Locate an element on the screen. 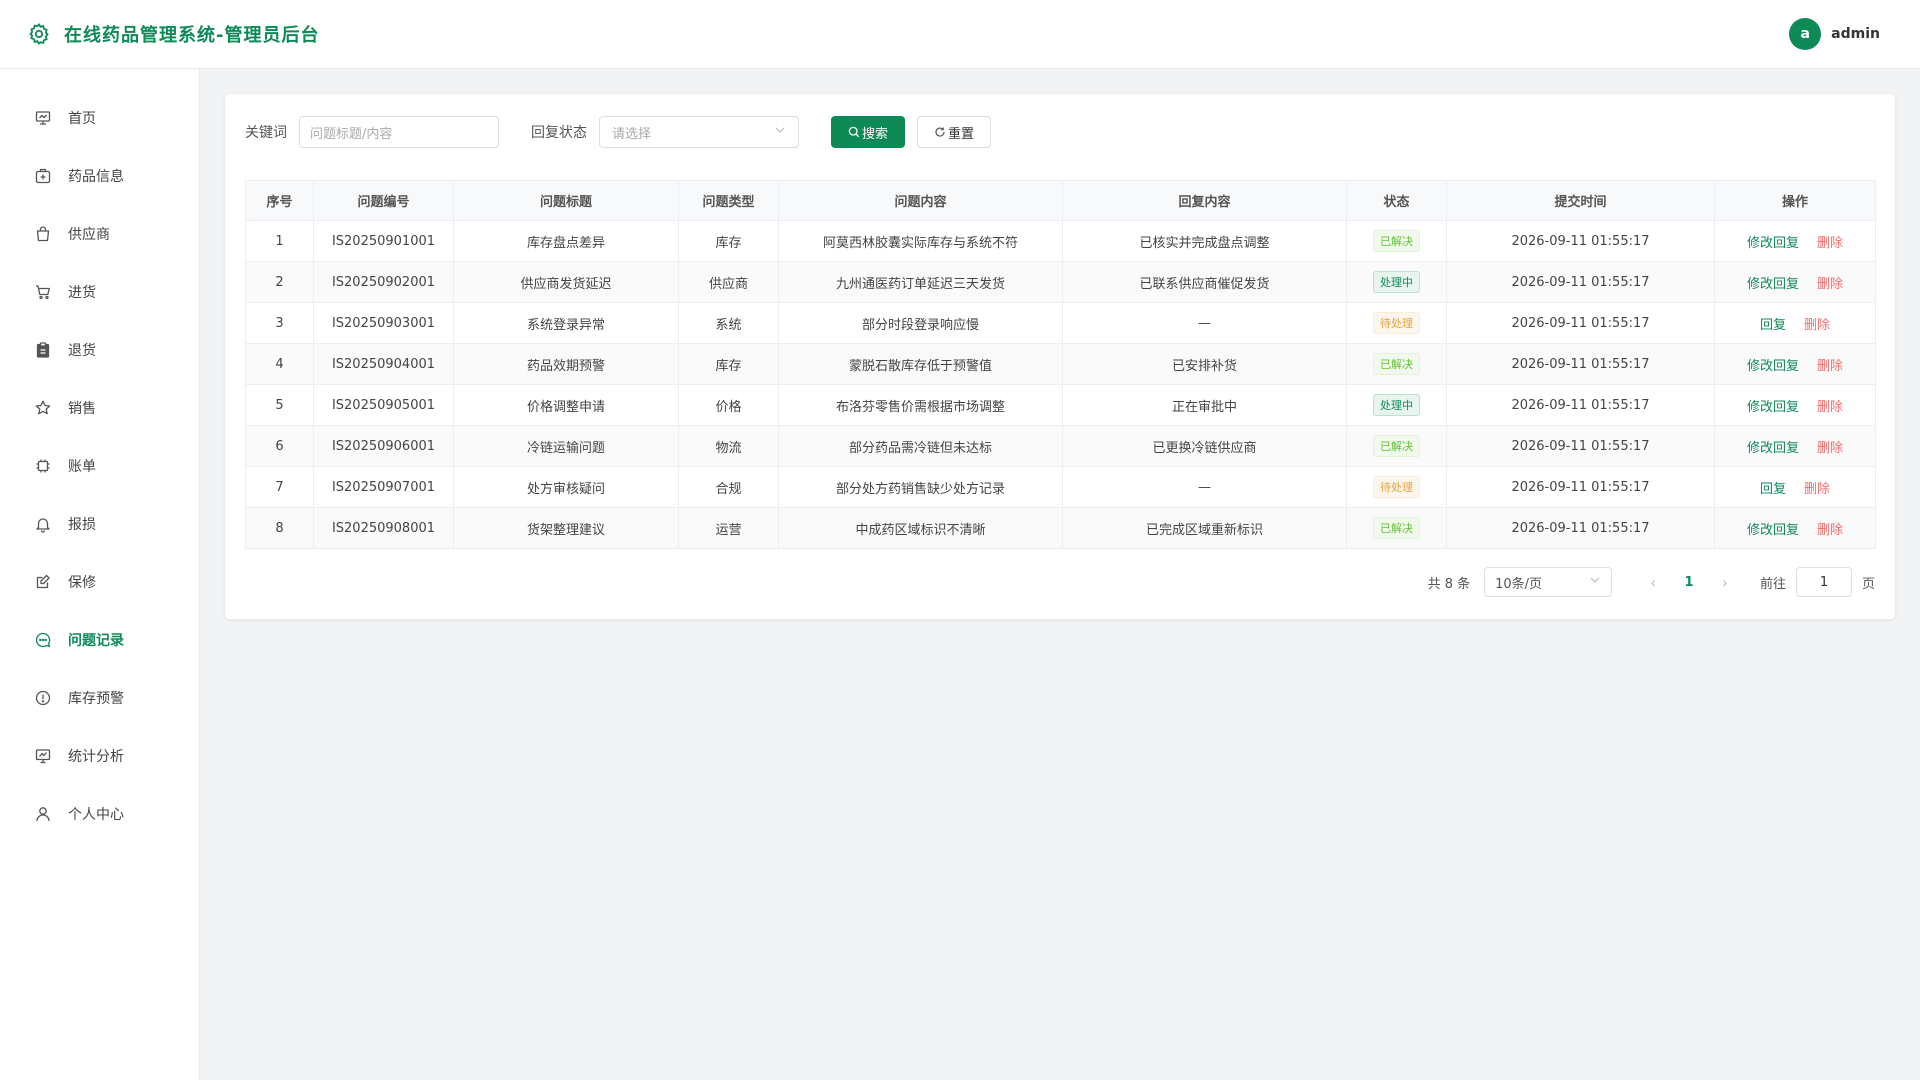 Image resolution: width=1920 pixels, height=1080 pixels. sidebar: 首页 药品信息 供应商进货退货 销售 账单报损保修问题记录库存预警统计分析个人中心 is located at coordinates (100, 574).